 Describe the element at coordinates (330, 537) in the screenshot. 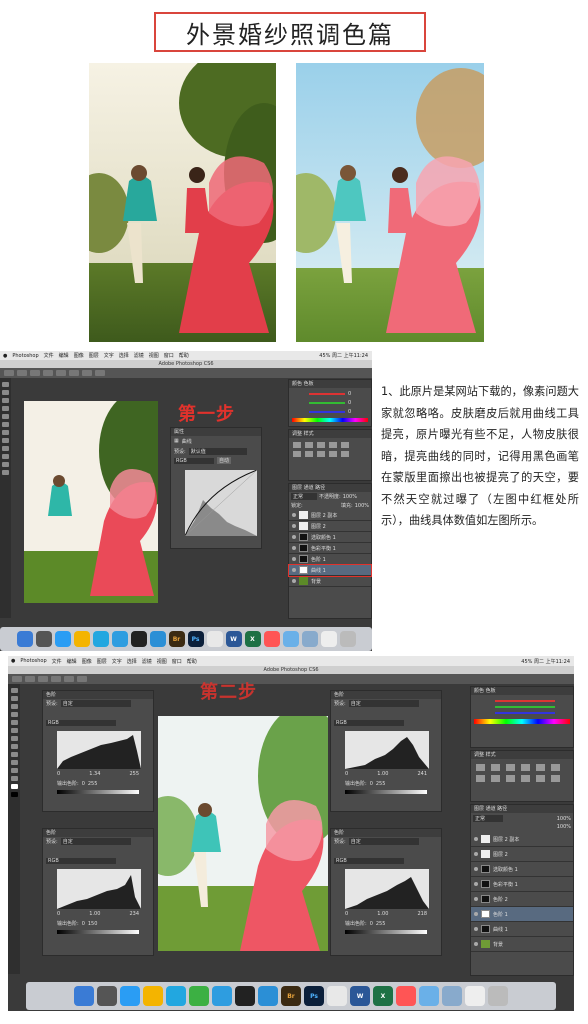

I see `layer-row: 选取颜色 1` at that location.